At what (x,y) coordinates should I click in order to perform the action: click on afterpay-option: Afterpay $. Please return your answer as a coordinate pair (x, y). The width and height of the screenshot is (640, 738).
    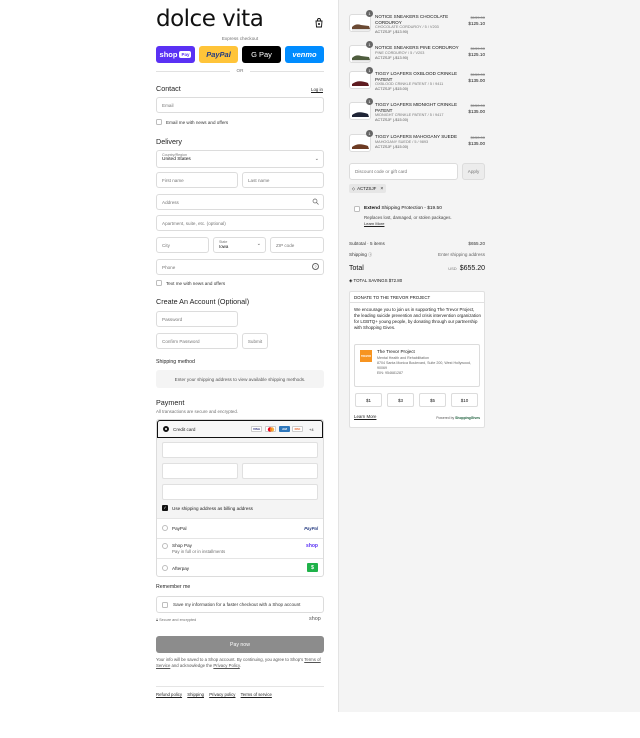
    Looking at the image, I should click on (240, 567).